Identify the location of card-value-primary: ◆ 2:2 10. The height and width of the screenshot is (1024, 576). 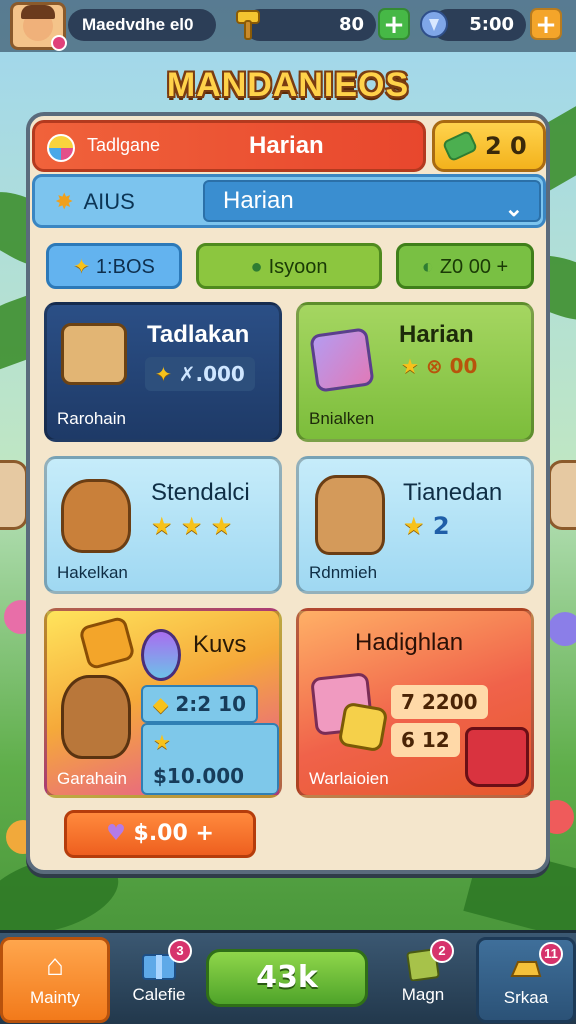
(199, 704).